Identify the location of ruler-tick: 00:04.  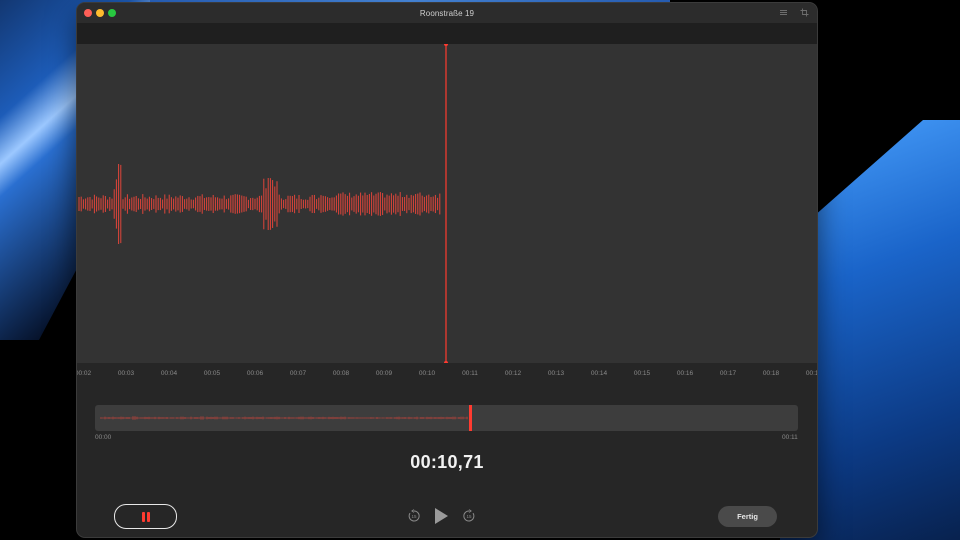
(169, 373).